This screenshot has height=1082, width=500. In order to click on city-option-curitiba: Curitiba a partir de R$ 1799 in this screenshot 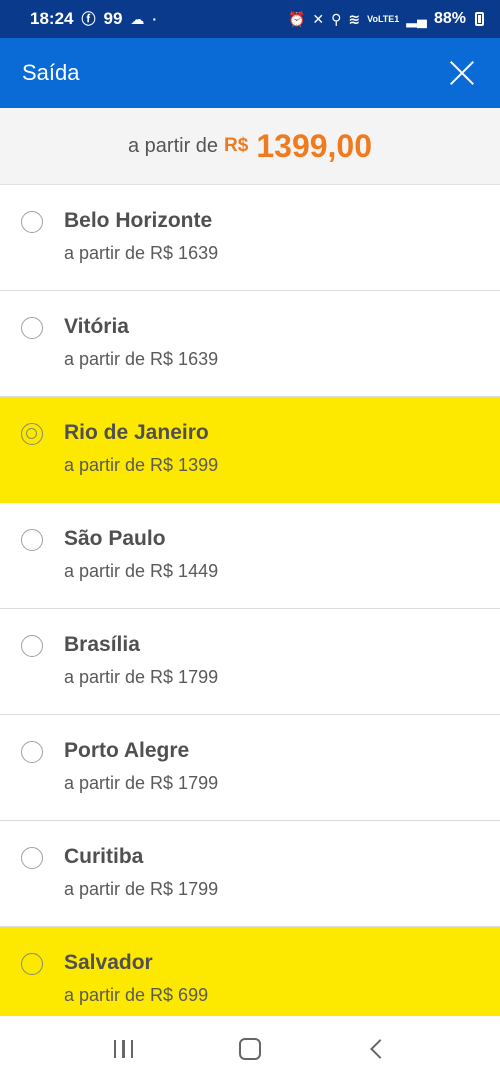, I will do `click(250, 874)`.